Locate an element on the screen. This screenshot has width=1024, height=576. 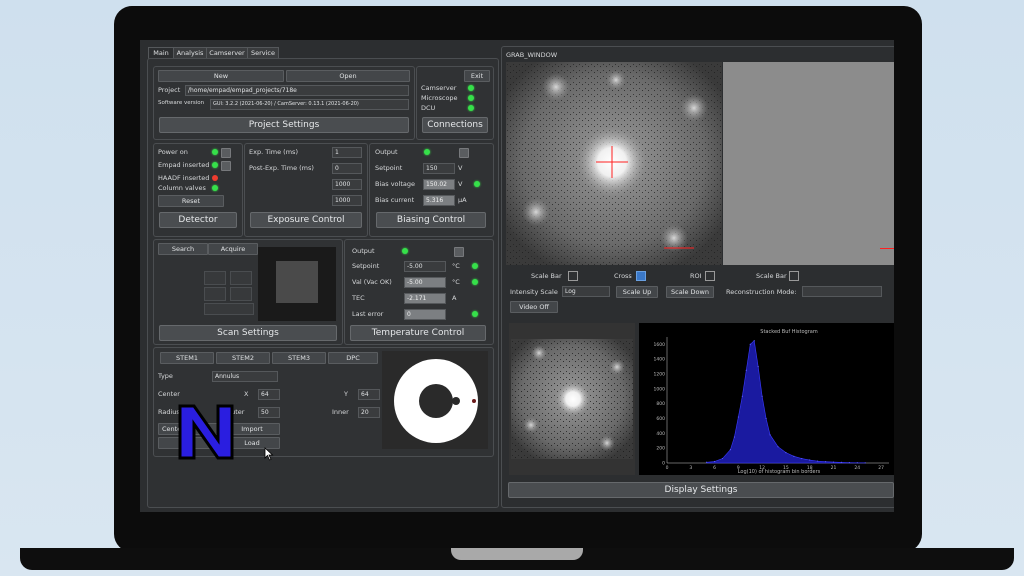
stem-center-label: Center is located at coordinates (169, 394).